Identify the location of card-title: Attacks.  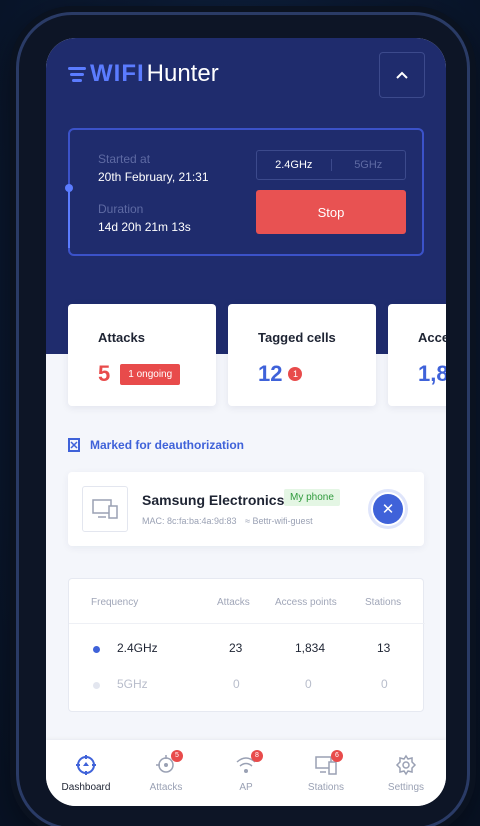
(121, 337).